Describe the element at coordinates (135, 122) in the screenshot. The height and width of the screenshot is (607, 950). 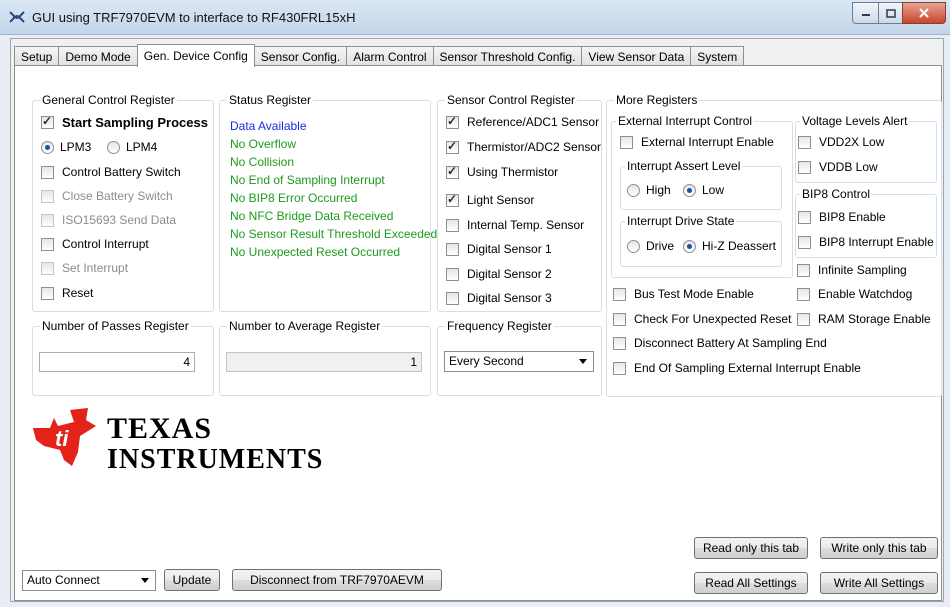
I see `start-sampling-label: Start Sampling Process` at that location.